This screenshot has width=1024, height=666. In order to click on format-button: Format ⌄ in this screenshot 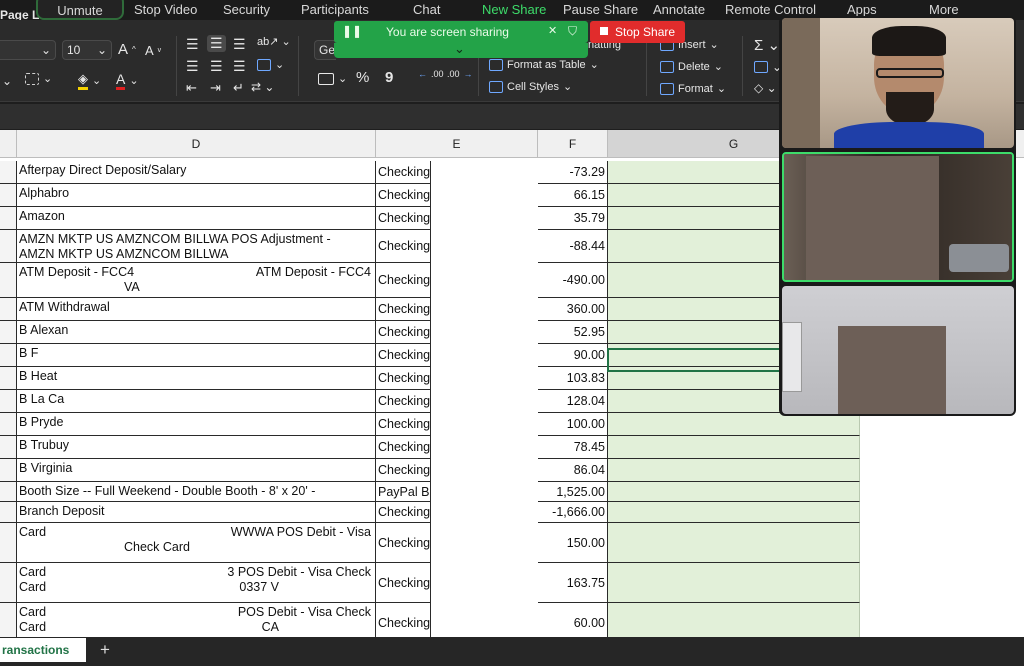, I will do `click(693, 88)`.